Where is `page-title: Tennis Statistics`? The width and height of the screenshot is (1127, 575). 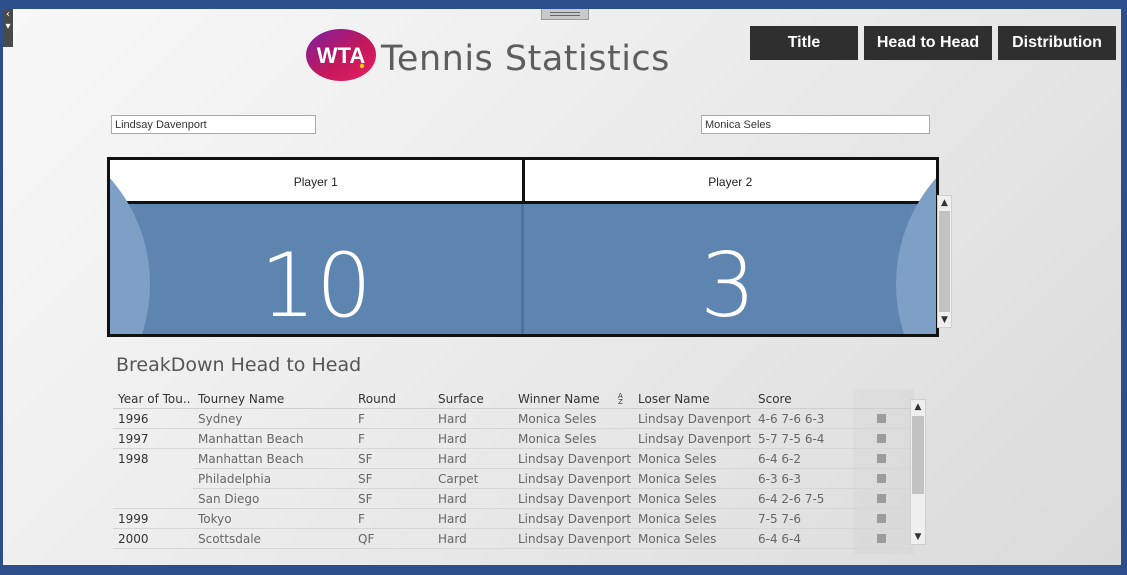 page-title: Tennis Statistics is located at coordinates (525, 59).